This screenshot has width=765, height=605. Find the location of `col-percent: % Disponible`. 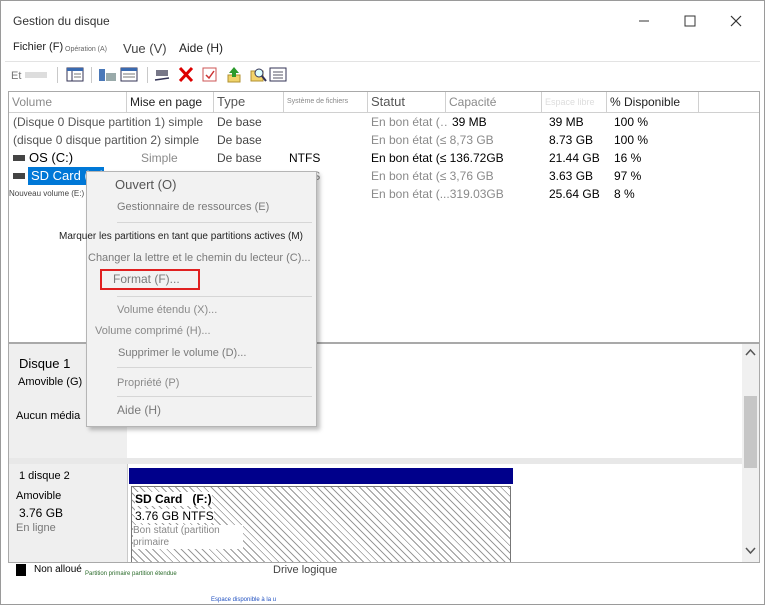

col-percent: % Disponible is located at coordinates (653, 102).